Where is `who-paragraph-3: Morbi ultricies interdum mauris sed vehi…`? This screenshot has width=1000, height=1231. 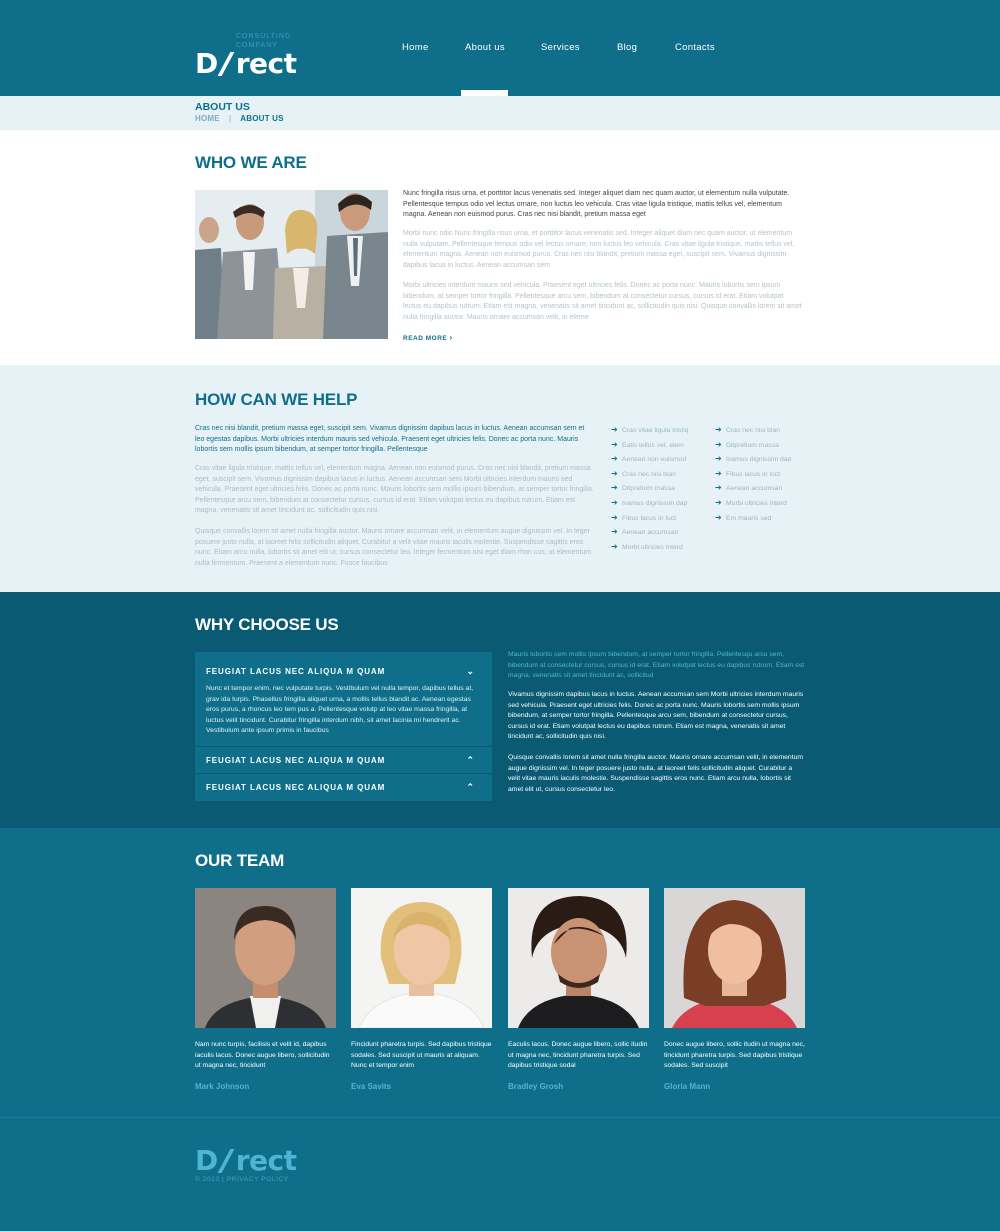
who-paragraph-3: Morbi ultricies interdum mauris sed vehi… is located at coordinates (602, 301).